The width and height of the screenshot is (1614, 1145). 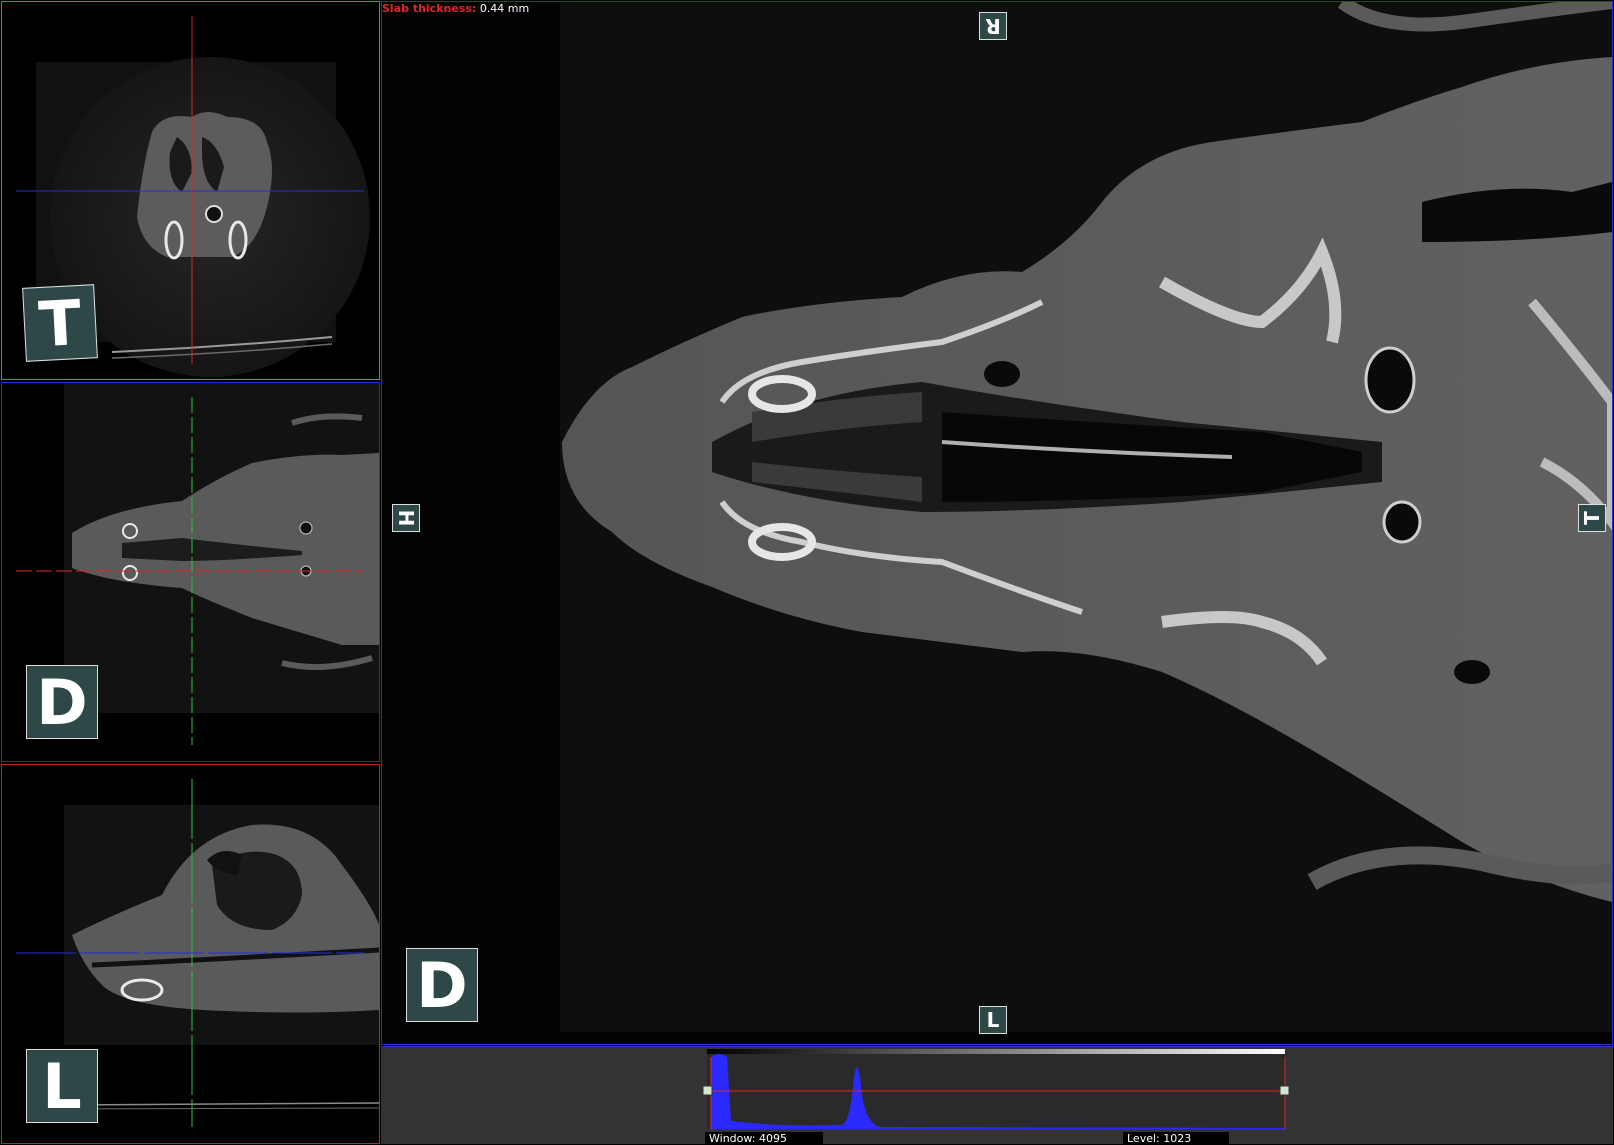 What do you see at coordinates (190, 190) in the screenshot?
I see `axial-viewport: T` at bounding box center [190, 190].